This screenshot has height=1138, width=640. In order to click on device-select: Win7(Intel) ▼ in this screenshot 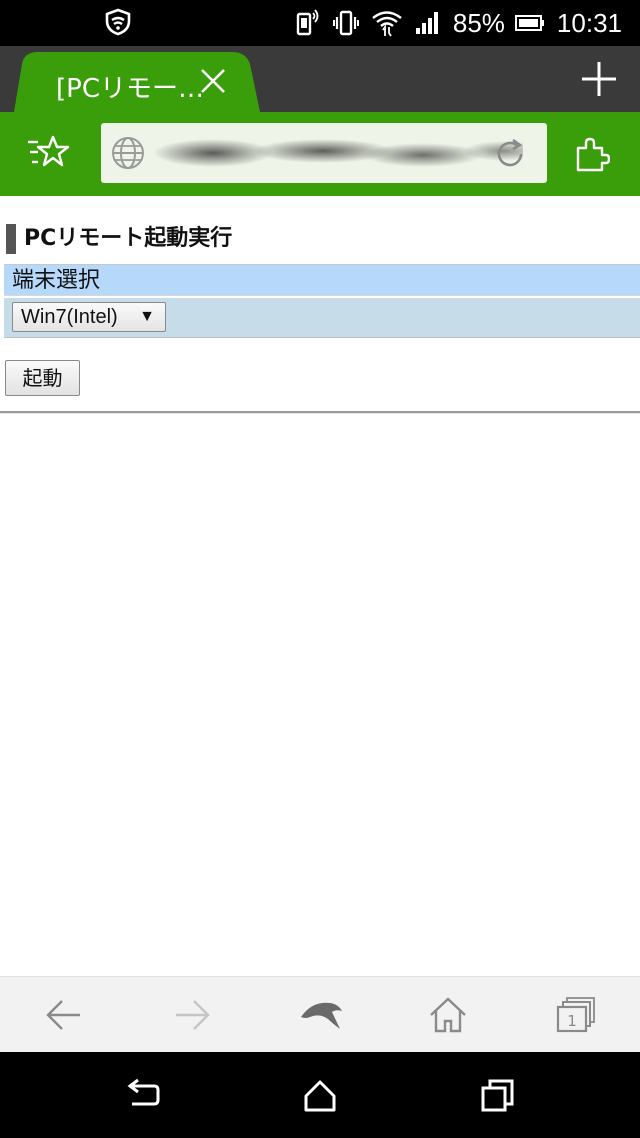, I will do `click(89, 317)`.